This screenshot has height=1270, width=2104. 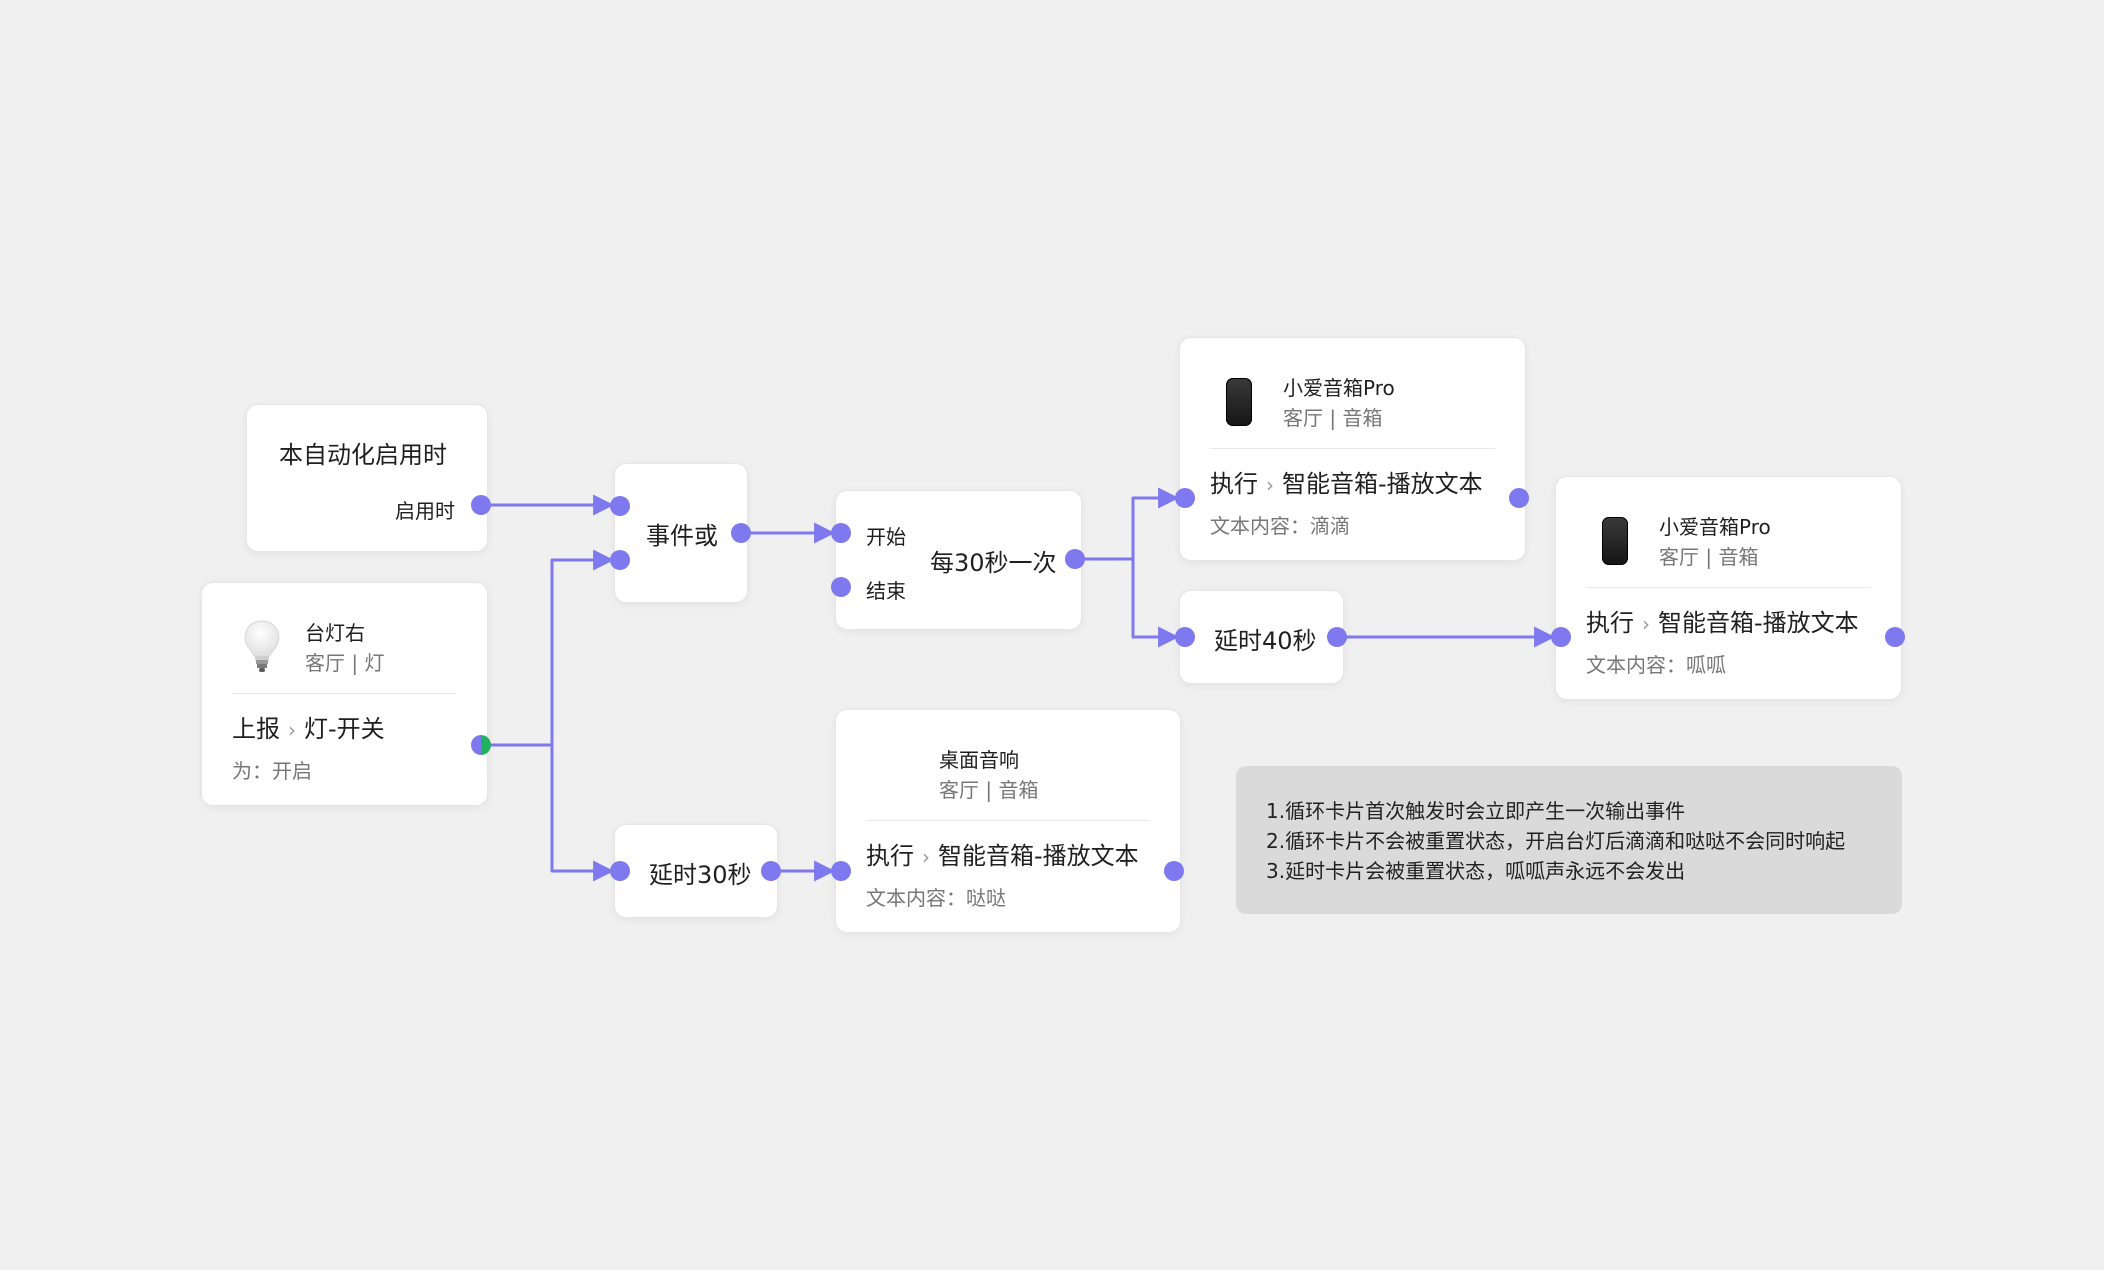 What do you see at coordinates (741, 533) in the screenshot?
I see `output-port-event-or` at bounding box center [741, 533].